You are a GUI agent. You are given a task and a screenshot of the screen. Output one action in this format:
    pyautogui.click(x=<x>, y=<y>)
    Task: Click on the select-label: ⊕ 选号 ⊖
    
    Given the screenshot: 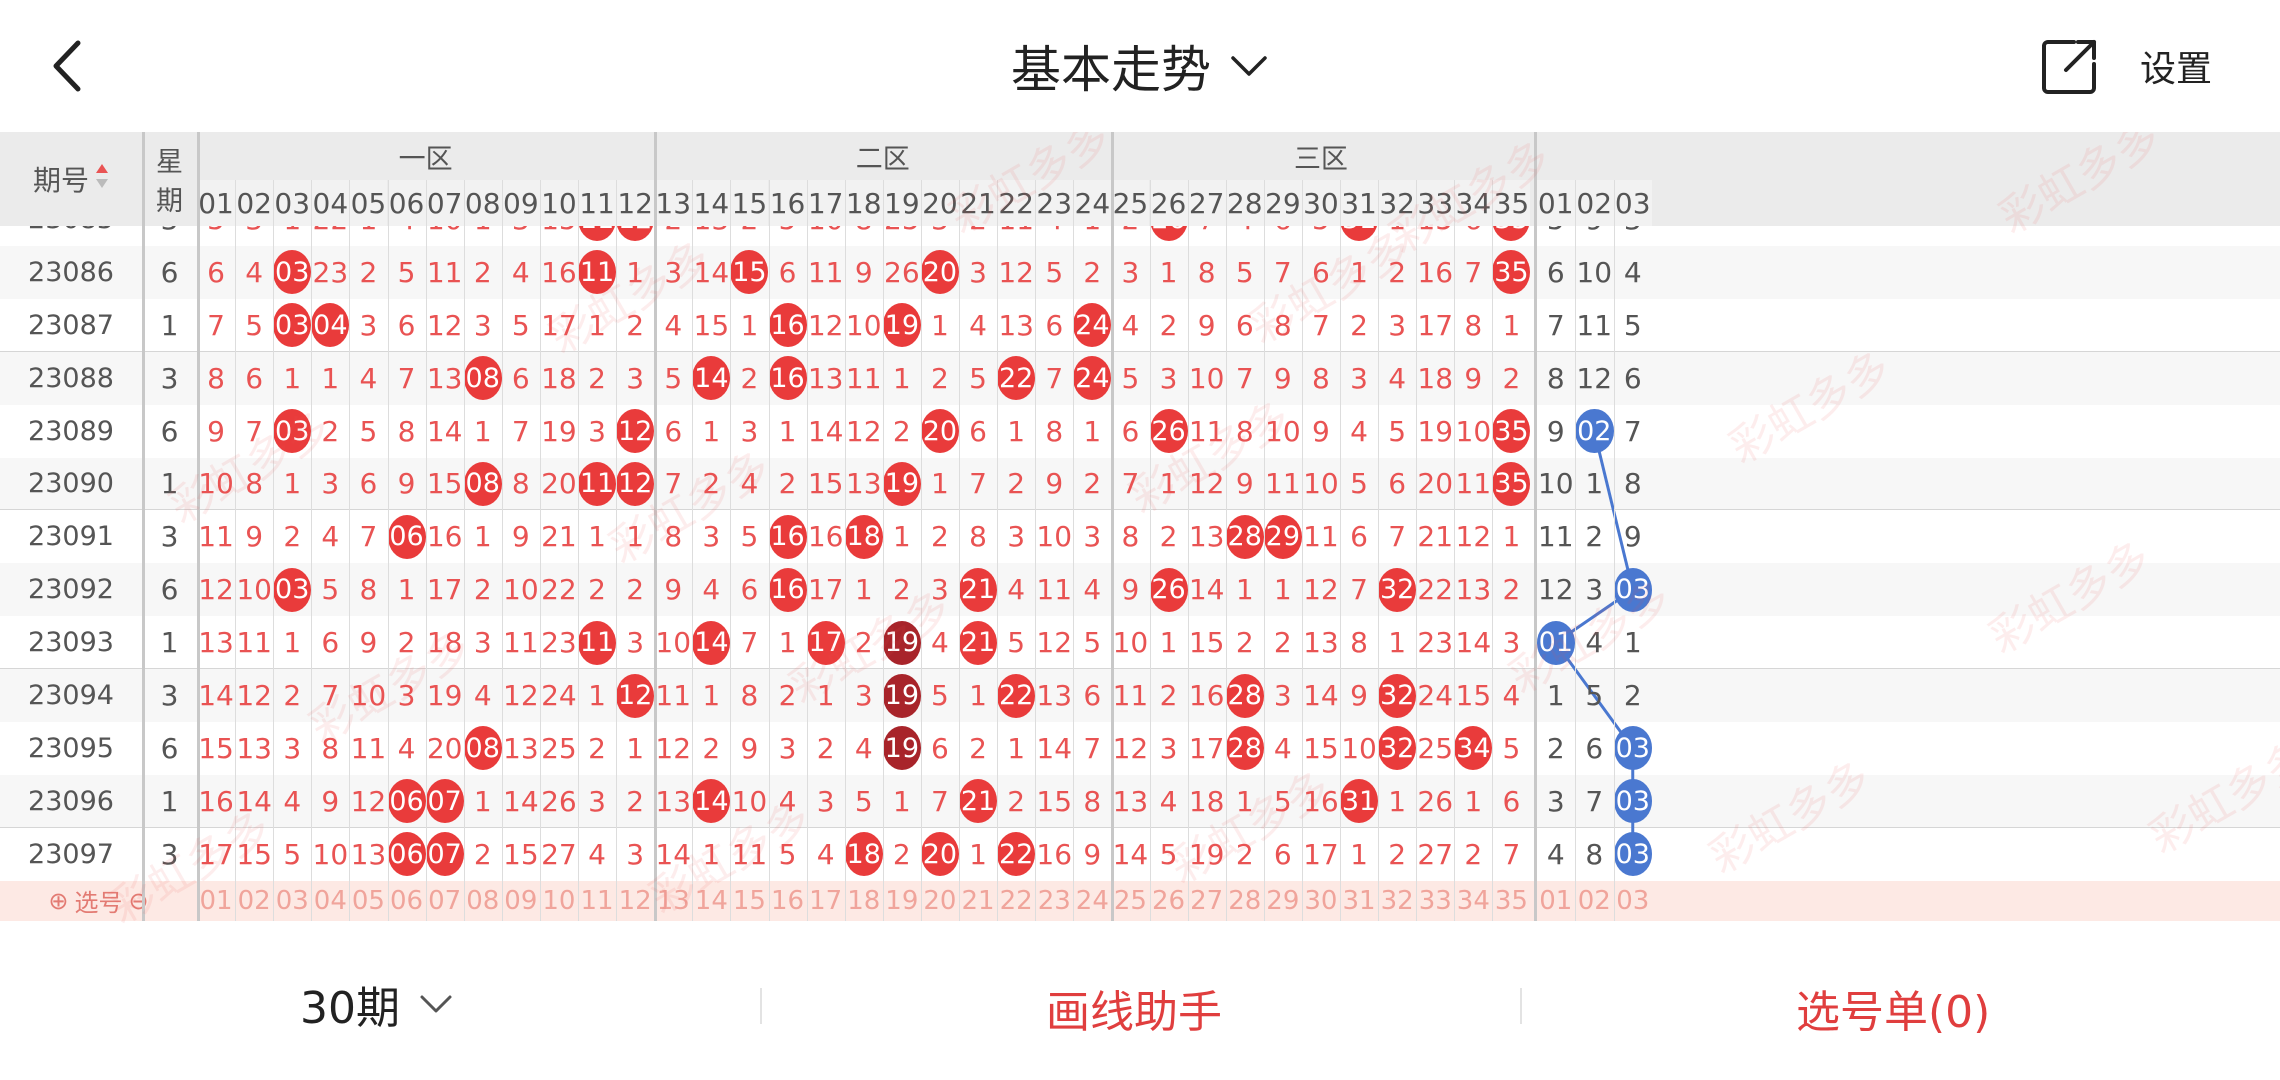 What is the action you would take?
    pyautogui.click(x=98, y=901)
    